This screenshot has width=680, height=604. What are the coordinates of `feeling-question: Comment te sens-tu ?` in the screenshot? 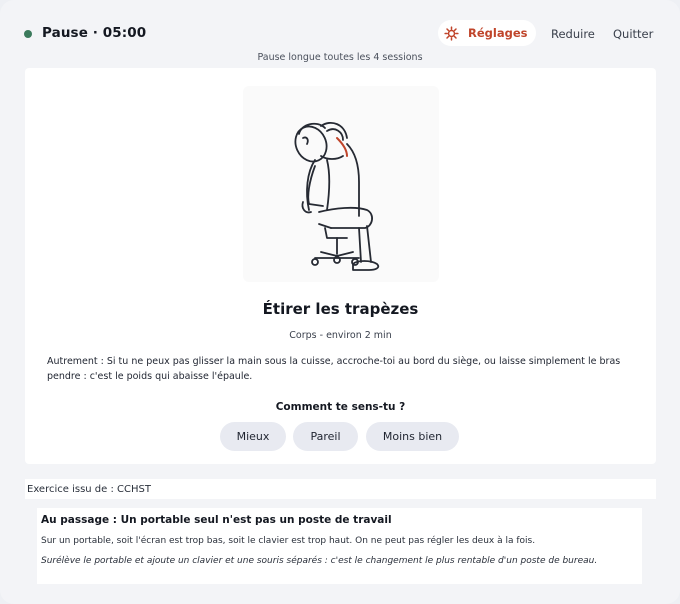 It's located at (340, 407).